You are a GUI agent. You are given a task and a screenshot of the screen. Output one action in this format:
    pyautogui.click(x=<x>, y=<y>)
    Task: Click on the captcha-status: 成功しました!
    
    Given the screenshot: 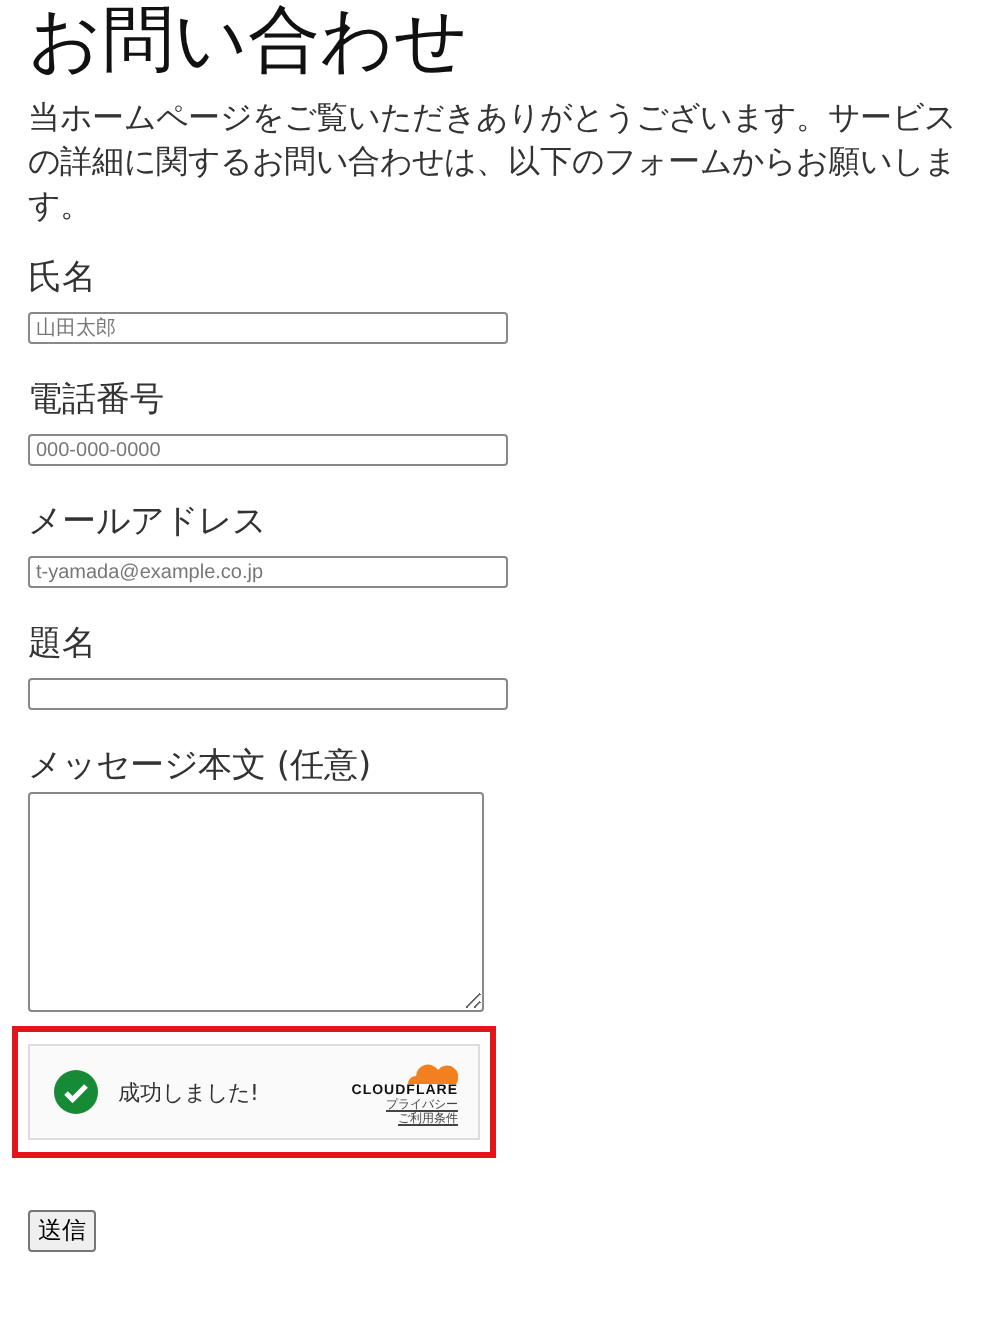 What is the action you would take?
    pyautogui.click(x=188, y=1092)
    